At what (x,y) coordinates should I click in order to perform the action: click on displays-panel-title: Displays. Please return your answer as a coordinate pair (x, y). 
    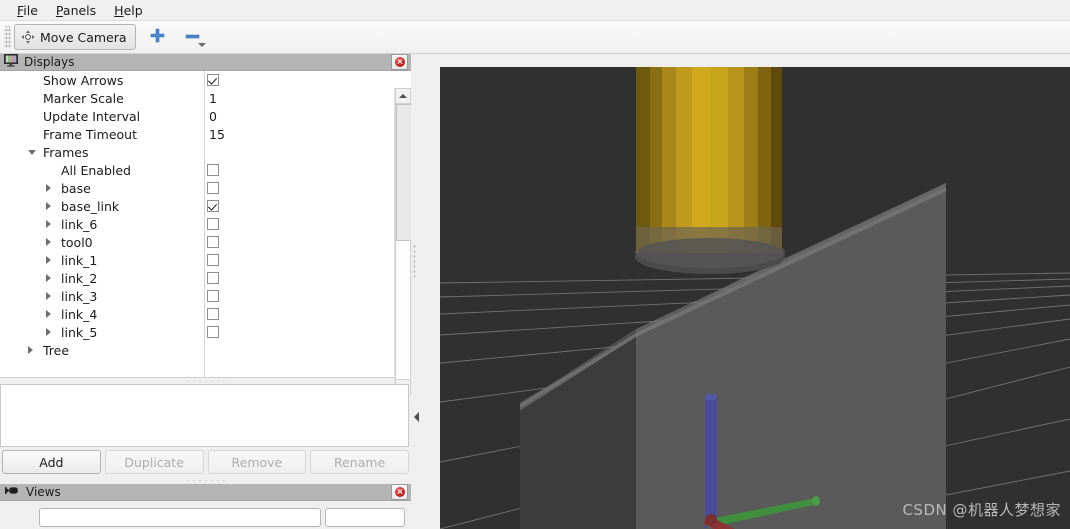
    Looking at the image, I should click on (49, 62).